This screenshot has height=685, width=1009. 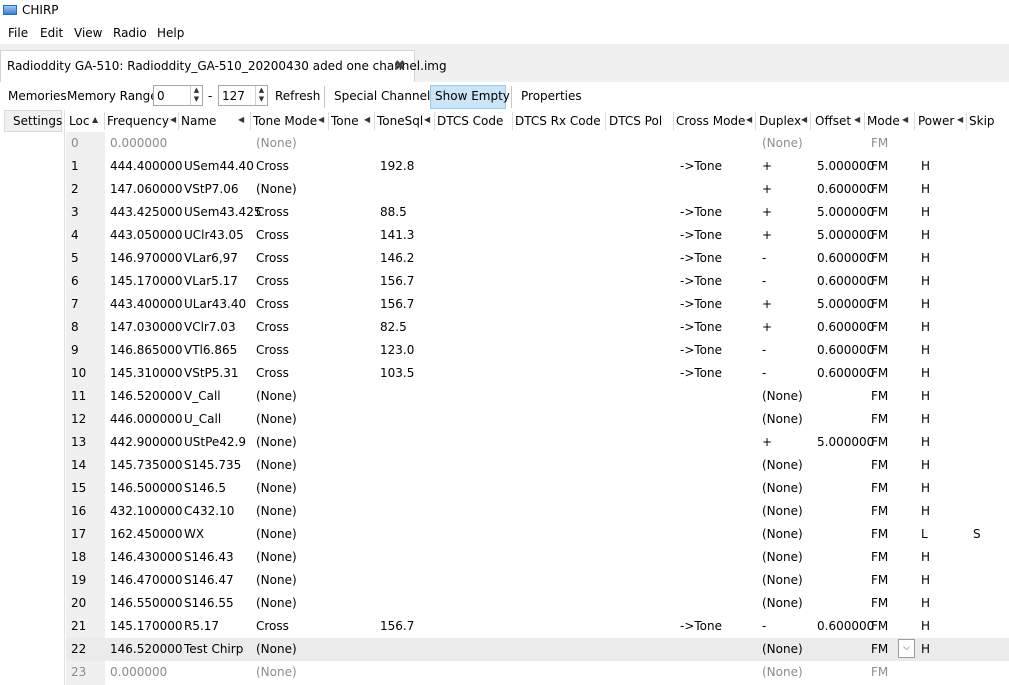 I want to click on cell-tsql: 103.5, so click(x=397, y=373).